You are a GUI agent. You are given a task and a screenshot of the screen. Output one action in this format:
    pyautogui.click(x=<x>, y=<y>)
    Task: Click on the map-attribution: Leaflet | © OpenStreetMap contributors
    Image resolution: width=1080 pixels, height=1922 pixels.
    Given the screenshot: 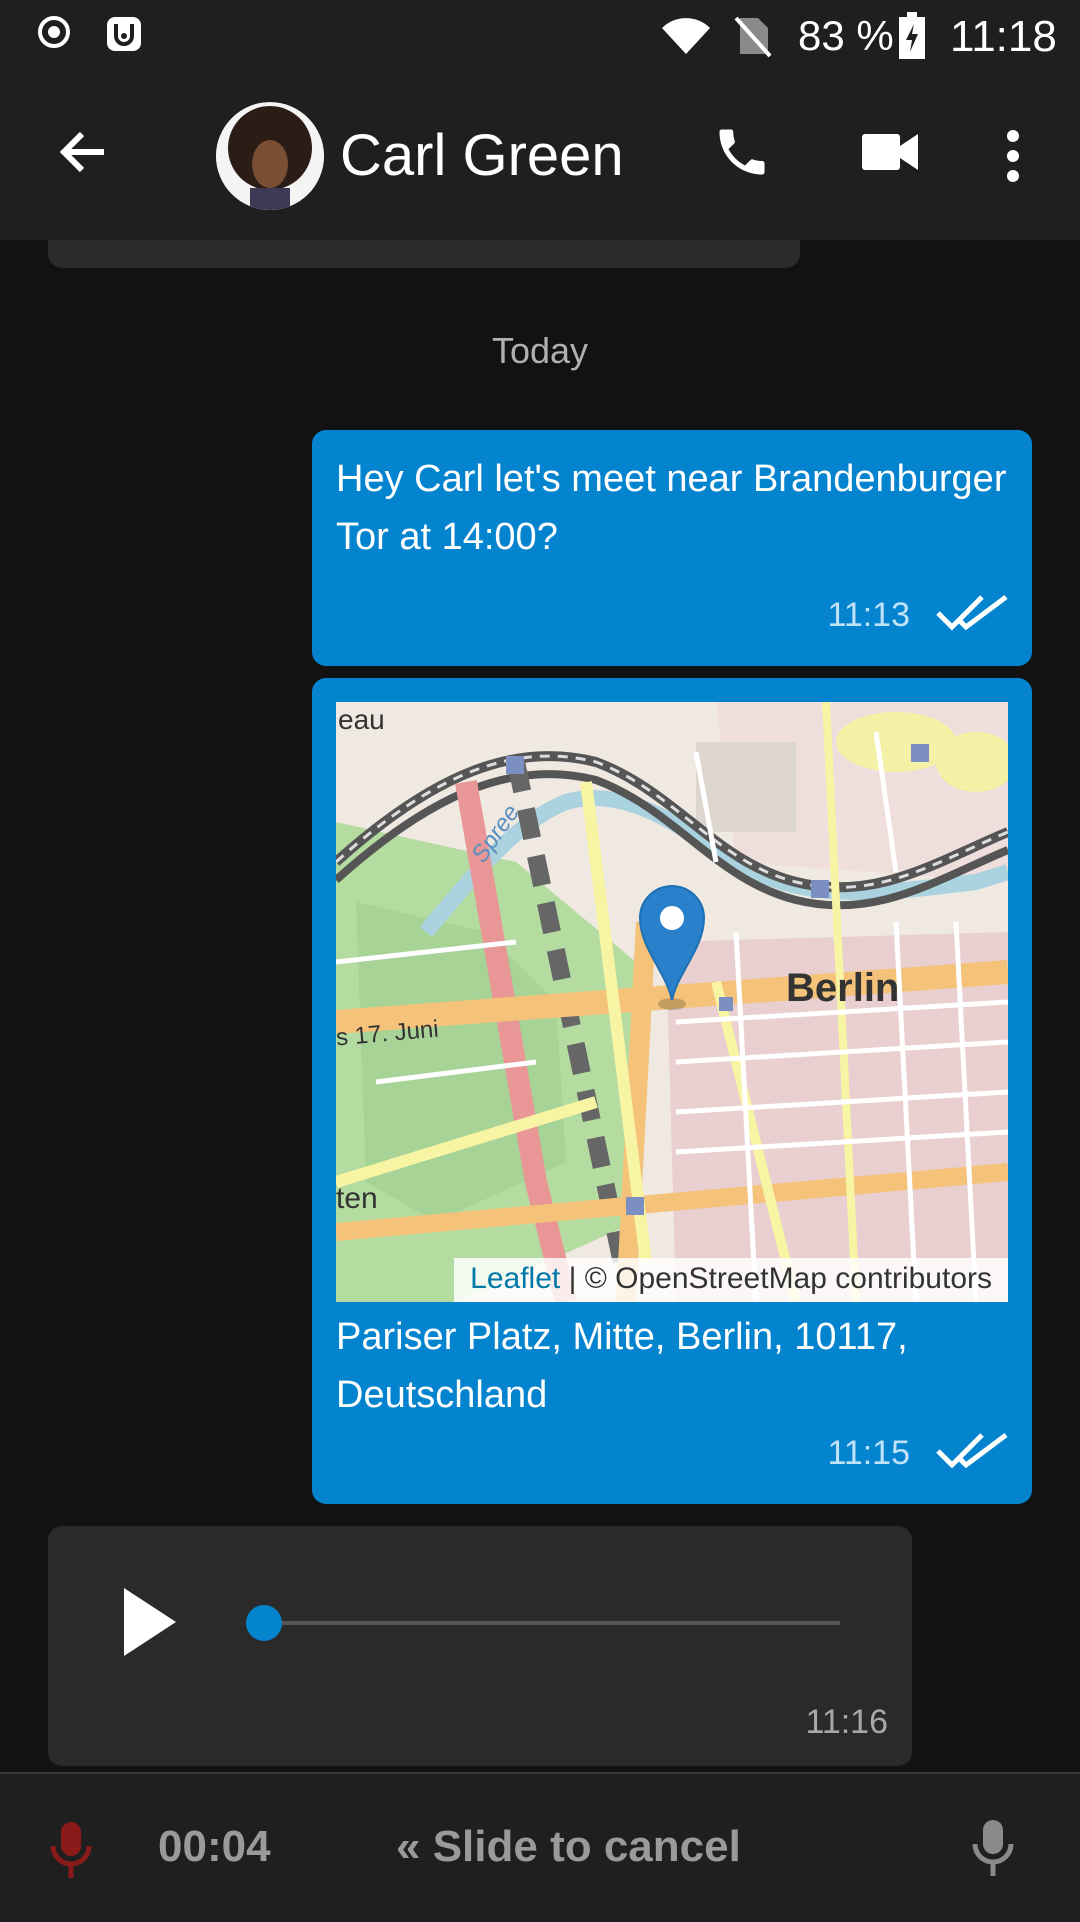 What is the action you would take?
    pyautogui.click(x=731, y=1280)
    